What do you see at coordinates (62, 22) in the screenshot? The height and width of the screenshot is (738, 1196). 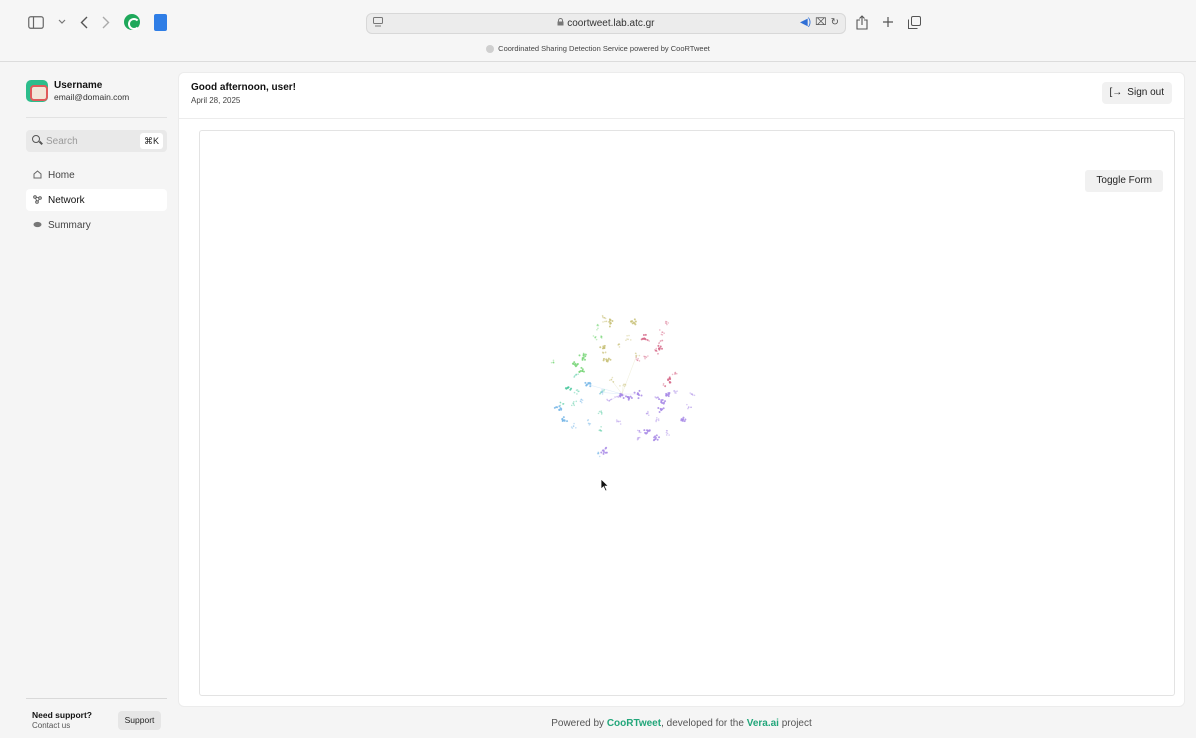 I see `chevron-down-icon` at bounding box center [62, 22].